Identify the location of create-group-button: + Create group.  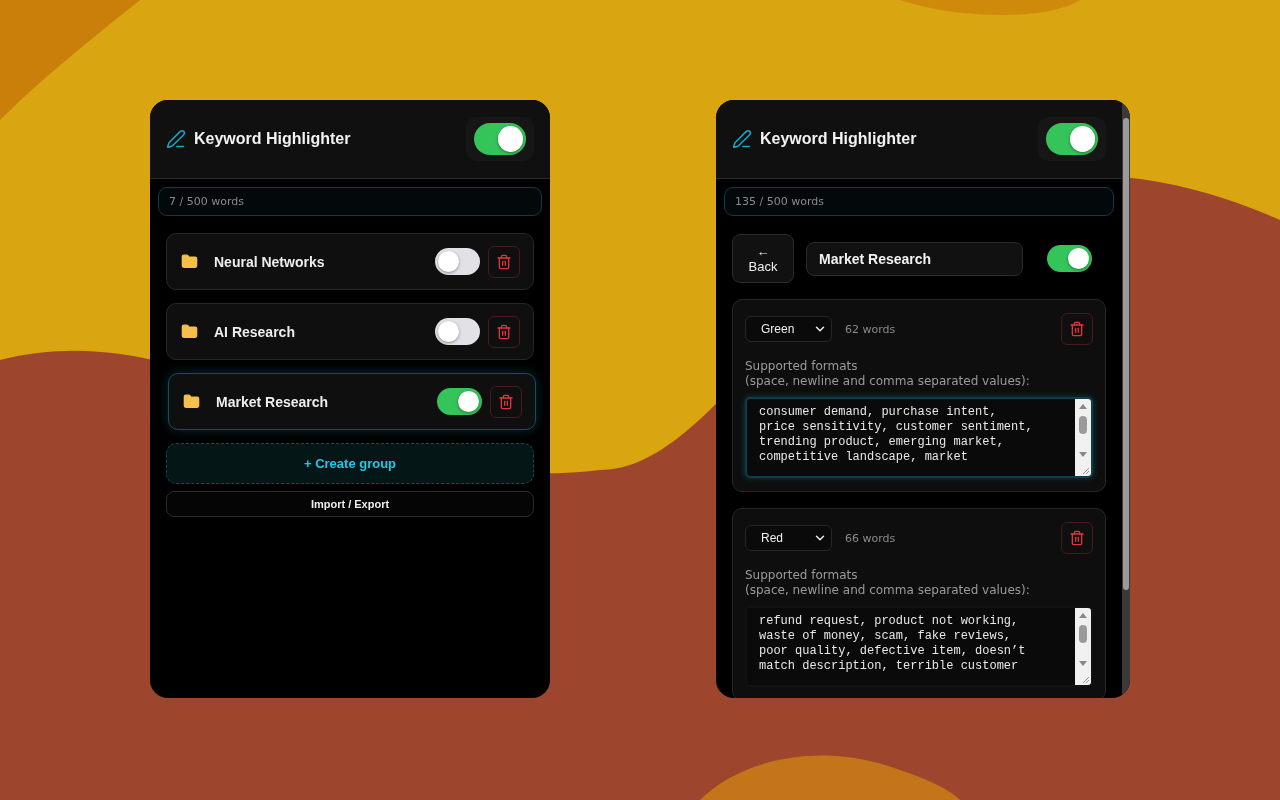
(350, 463).